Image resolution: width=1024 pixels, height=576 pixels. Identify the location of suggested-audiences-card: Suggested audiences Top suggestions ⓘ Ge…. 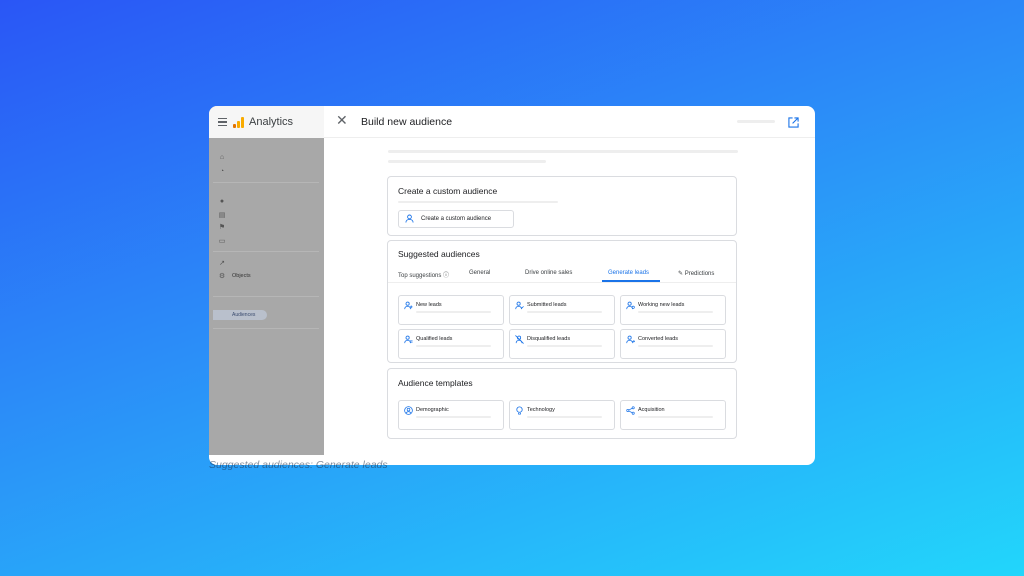
(562, 301).